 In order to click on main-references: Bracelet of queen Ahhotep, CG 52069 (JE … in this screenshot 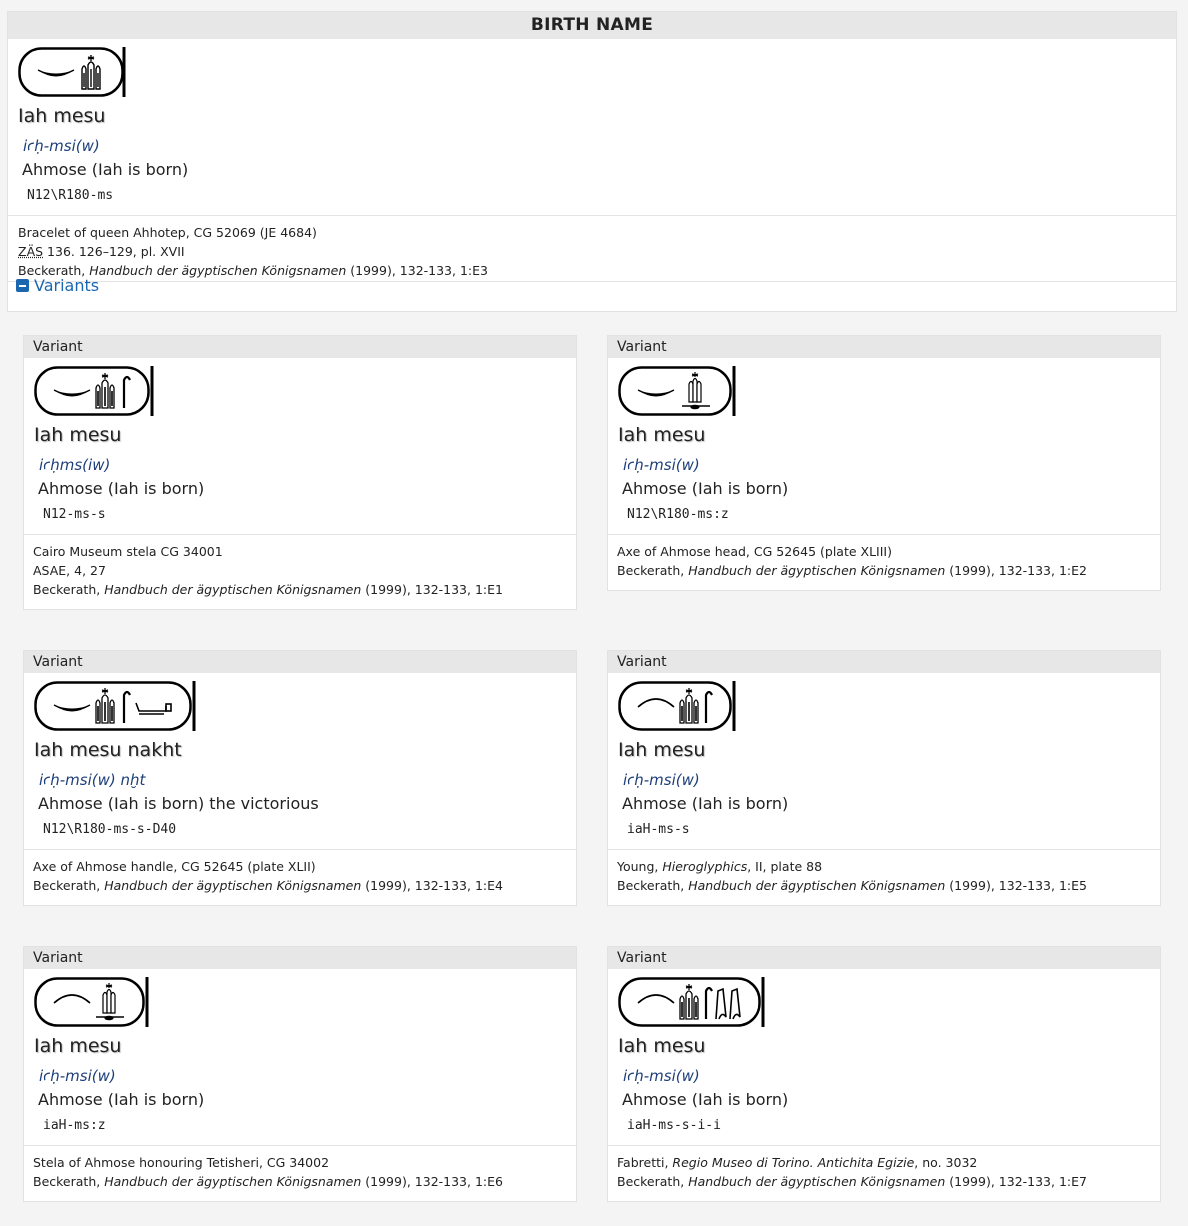, I will do `click(592, 249)`.